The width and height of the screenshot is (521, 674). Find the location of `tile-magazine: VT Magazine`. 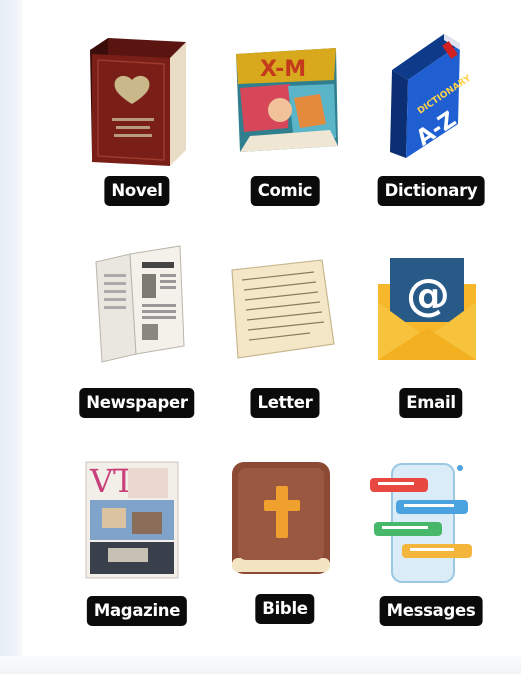

tile-magazine: VT Magazine is located at coordinates (137, 550).